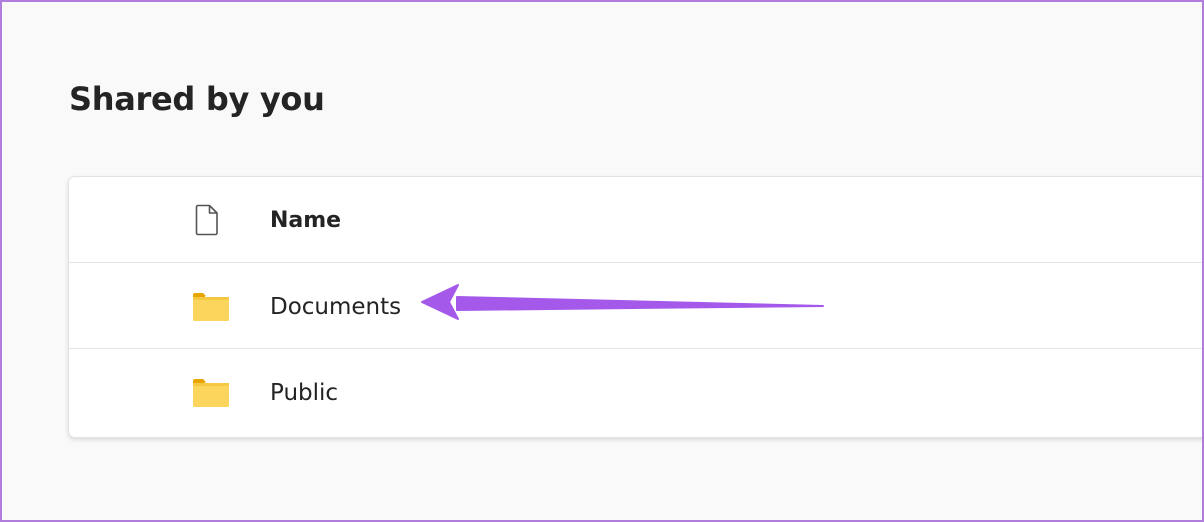  What do you see at coordinates (306, 220) in the screenshot?
I see `column-header-label: Name` at bounding box center [306, 220].